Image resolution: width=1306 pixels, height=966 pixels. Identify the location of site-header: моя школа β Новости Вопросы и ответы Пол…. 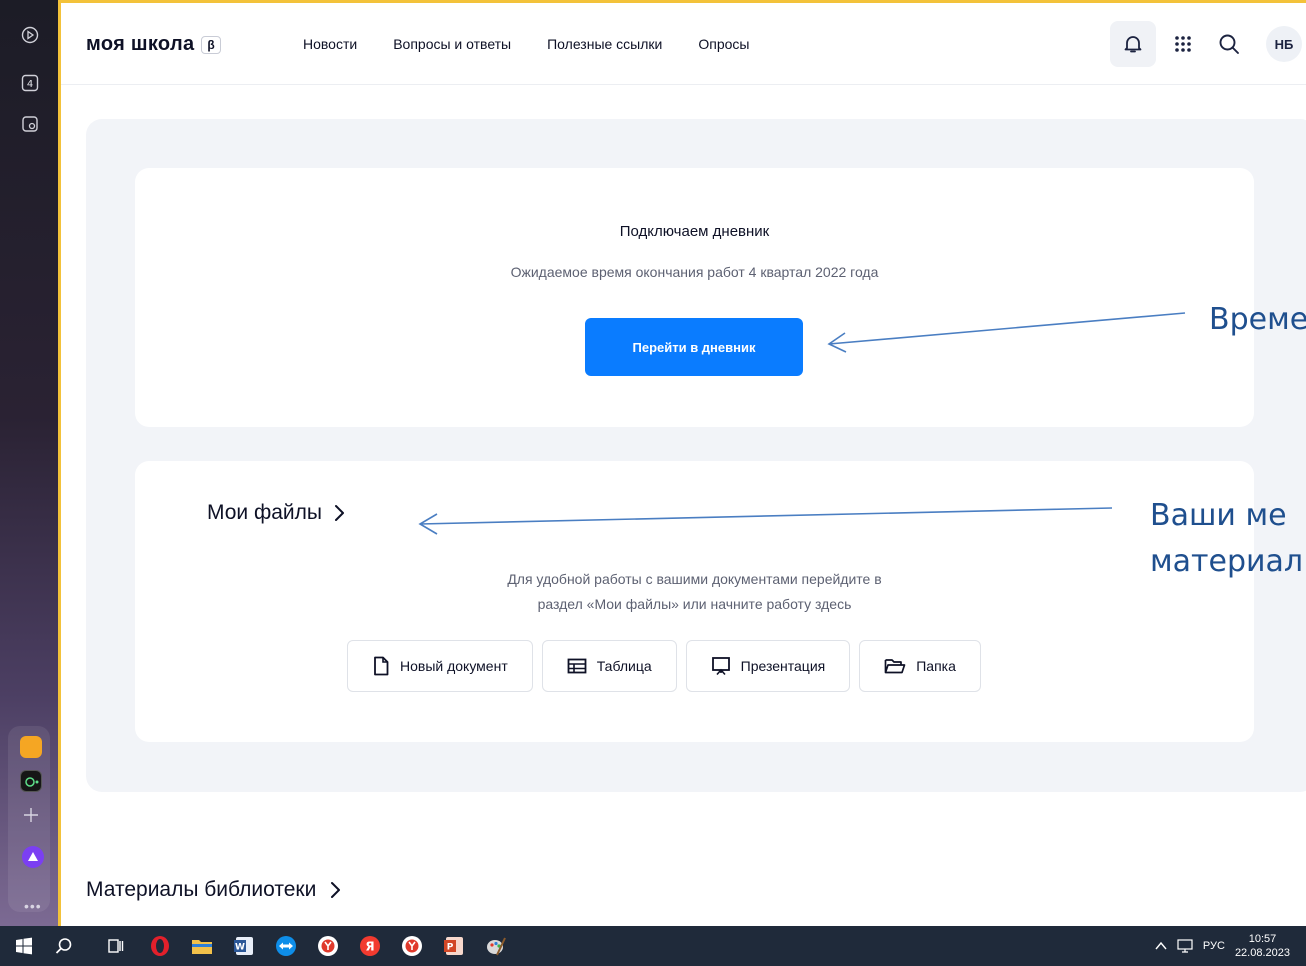
(683, 44).